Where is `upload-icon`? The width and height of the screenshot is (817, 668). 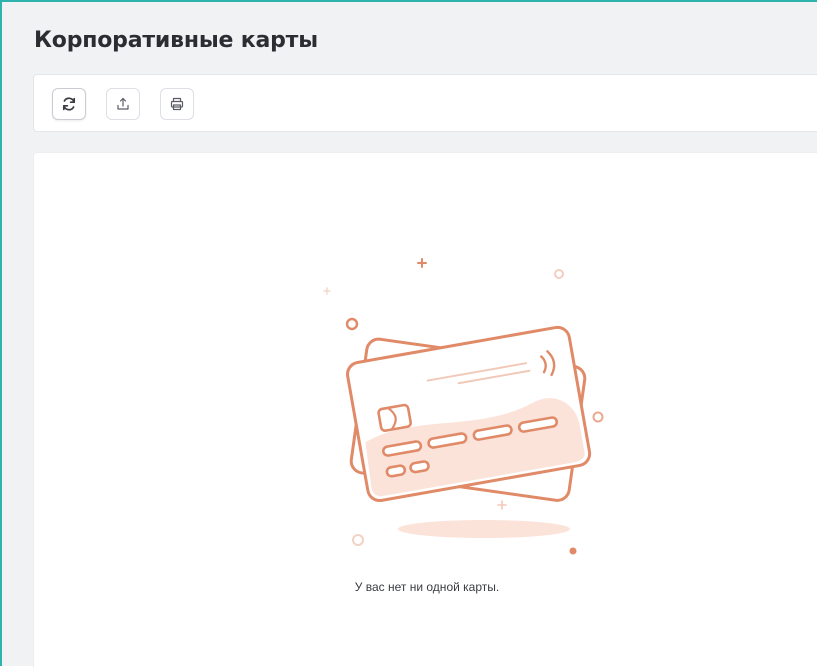
upload-icon is located at coordinates (123, 104).